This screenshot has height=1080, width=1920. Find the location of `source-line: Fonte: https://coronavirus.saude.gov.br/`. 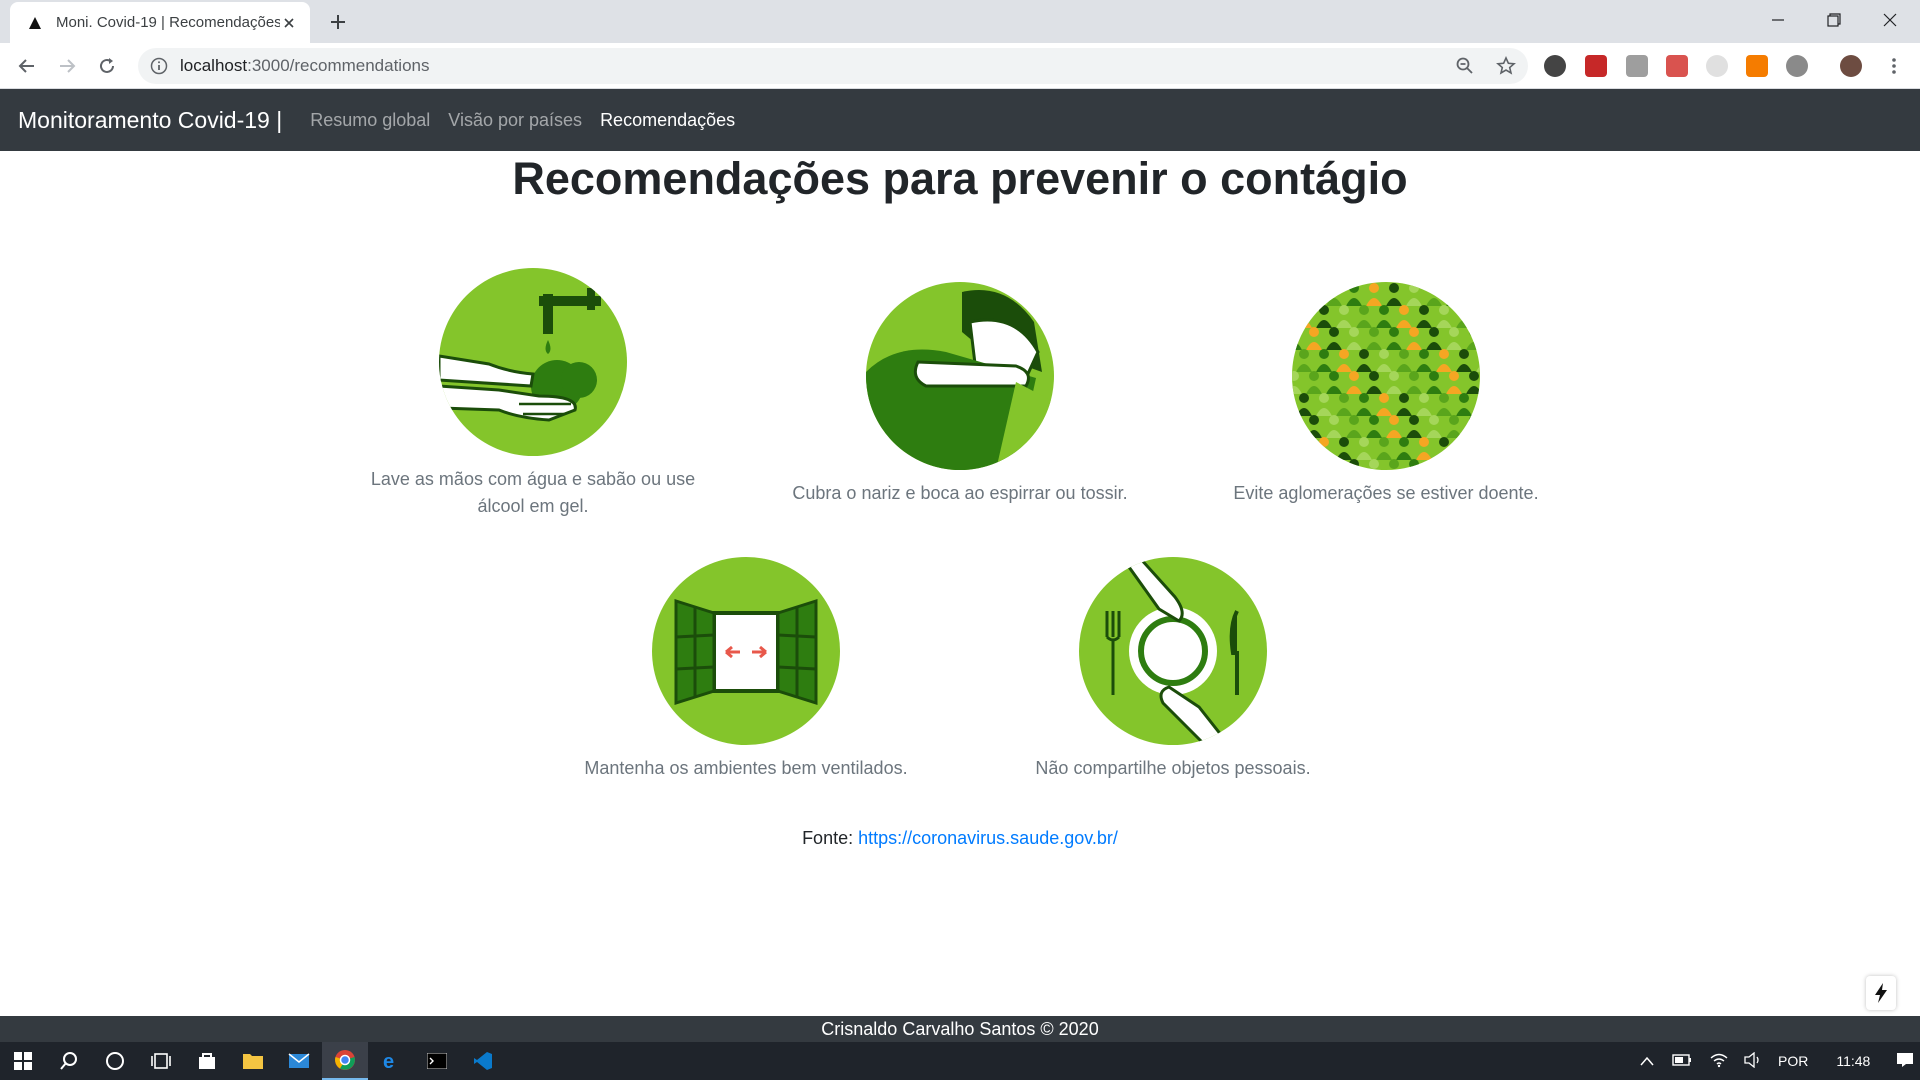

source-line: Fonte: https://coronavirus.saude.gov.br/ is located at coordinates (960, 838).